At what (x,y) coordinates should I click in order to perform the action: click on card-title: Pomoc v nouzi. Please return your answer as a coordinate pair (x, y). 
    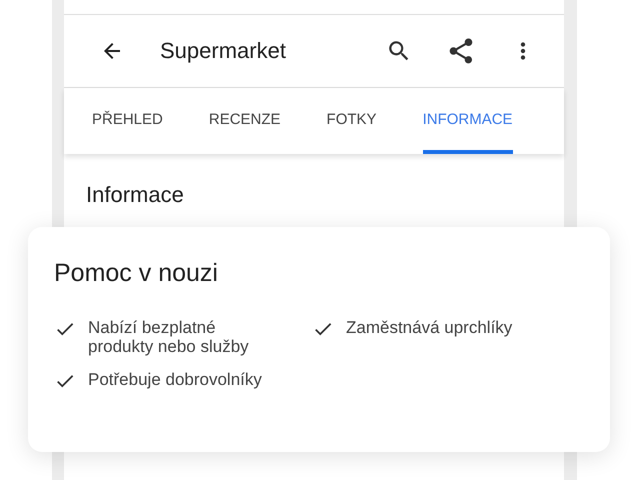
    Looking at the image, I should click on (136, 273).